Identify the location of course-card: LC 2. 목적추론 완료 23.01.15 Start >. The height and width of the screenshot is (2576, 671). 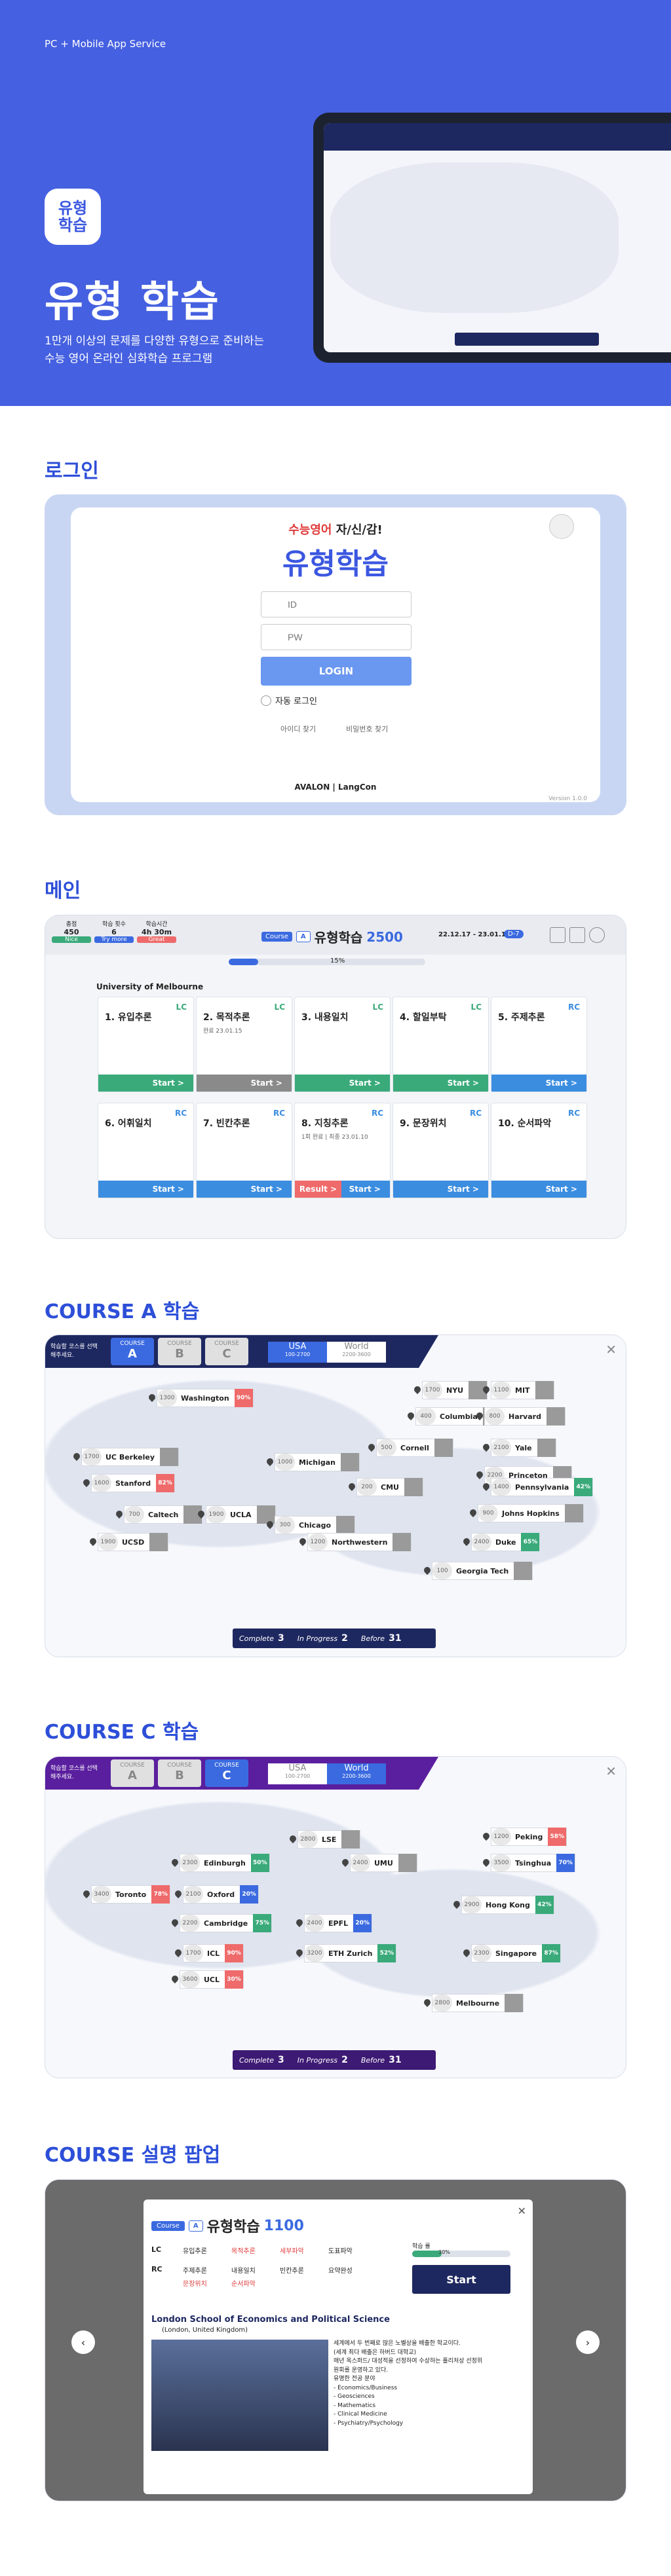
(244, 1044).